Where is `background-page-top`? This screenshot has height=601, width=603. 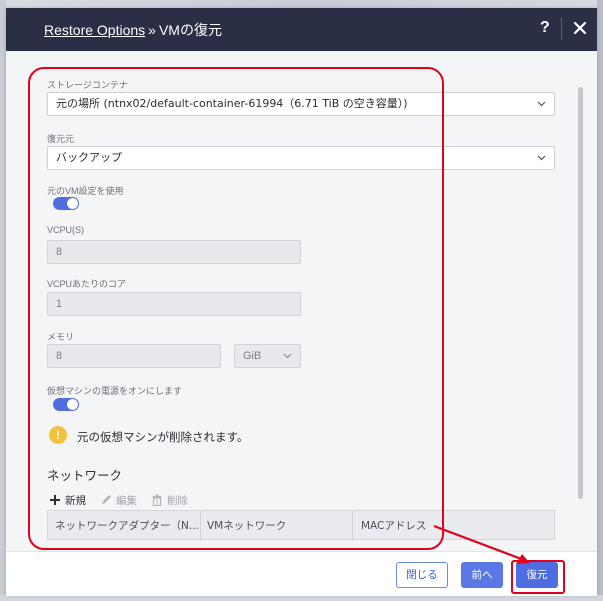
background-page-top is located at coordinates (301, 4).